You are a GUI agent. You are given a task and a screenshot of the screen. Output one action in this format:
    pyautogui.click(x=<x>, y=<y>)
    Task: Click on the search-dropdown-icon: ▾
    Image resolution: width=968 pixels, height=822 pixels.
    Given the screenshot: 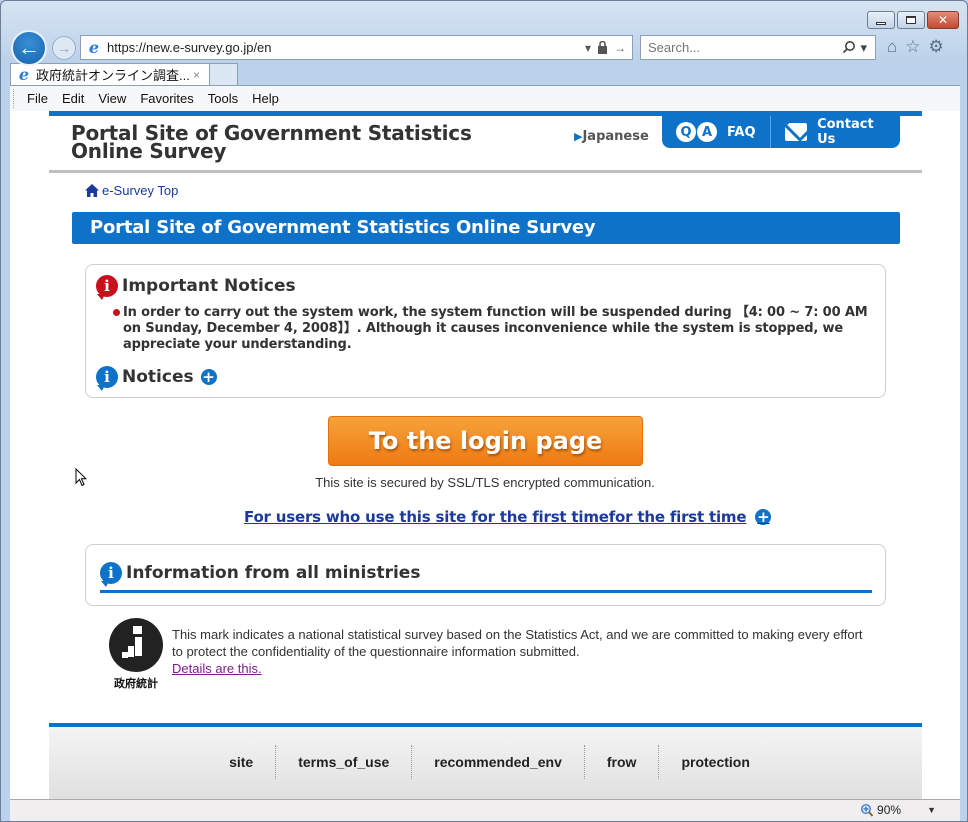 What is the action you would take?
    pyautogui.click(x=863, y=48)
    